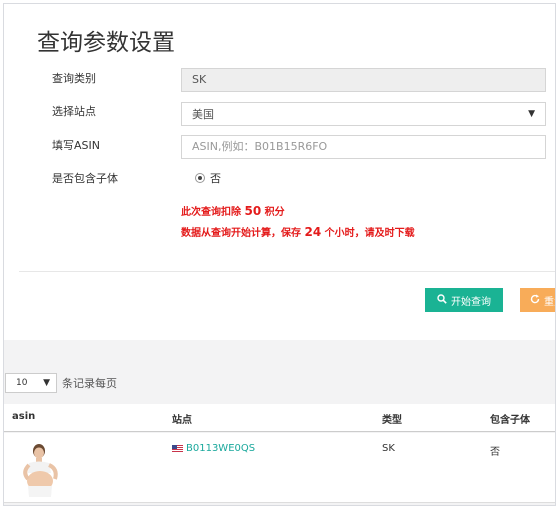 This screenshot has height=508, width=558. What do you see at coordinates (535, 300) in the screenshot?
I see `refresh-icon` at bounding box center [535, 300].